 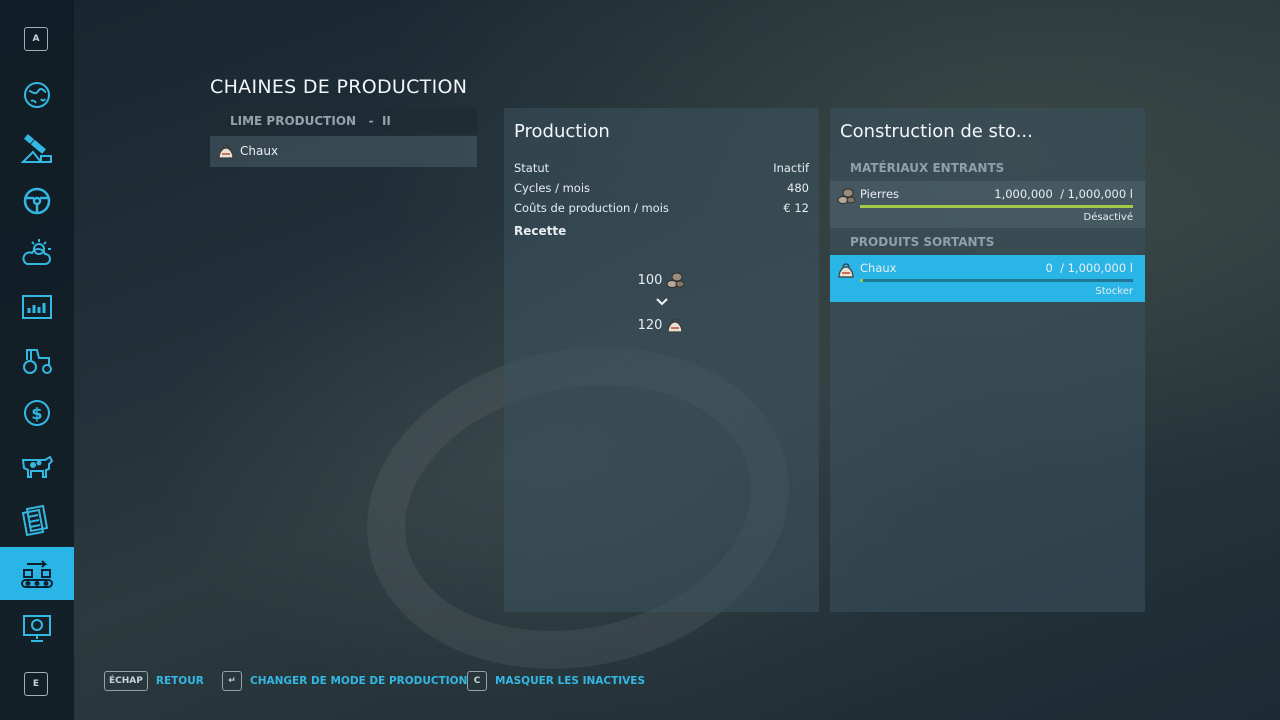 I want to click on output-amount: 0 / 1,000,000 l, so click(x=1089, y=268).